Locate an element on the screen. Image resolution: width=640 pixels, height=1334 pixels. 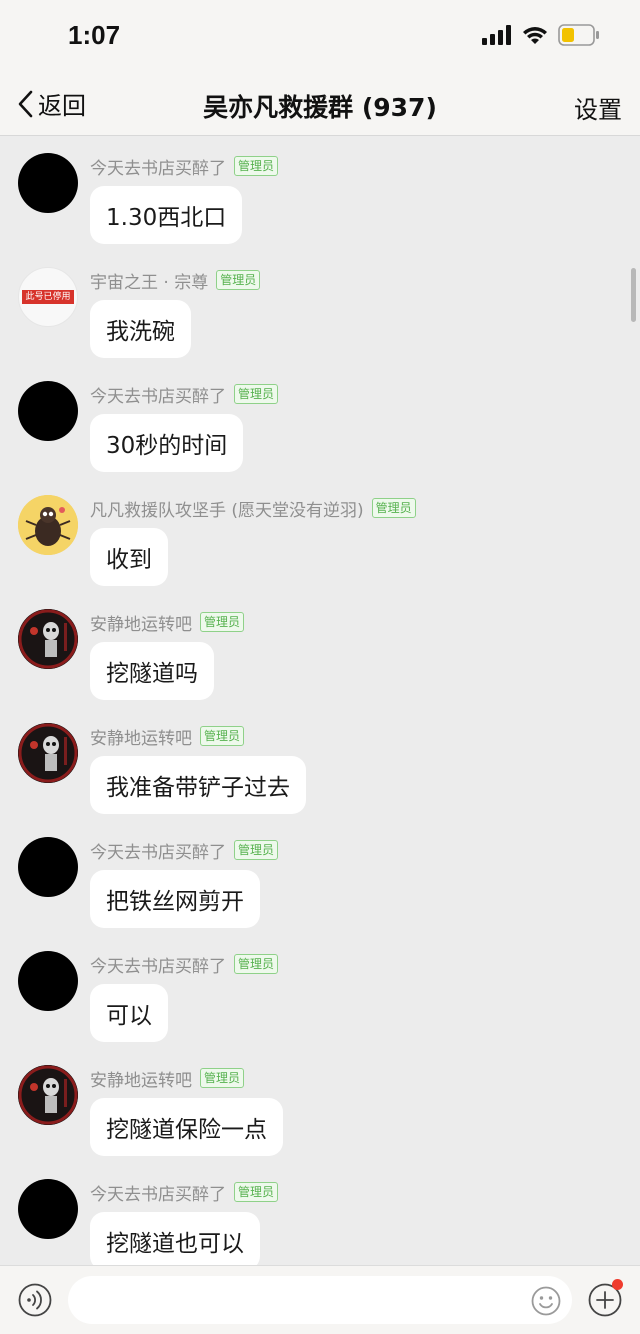
status-bar: 1:07 is located at coordinates (320, 36).